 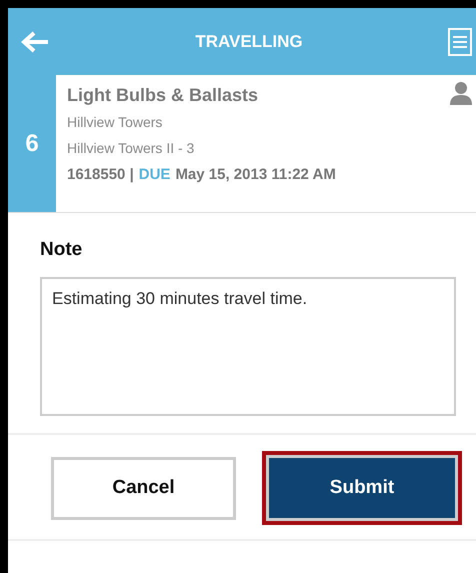 I want to click on screen-title: TRAVELLING, so click(x=249, y=42).